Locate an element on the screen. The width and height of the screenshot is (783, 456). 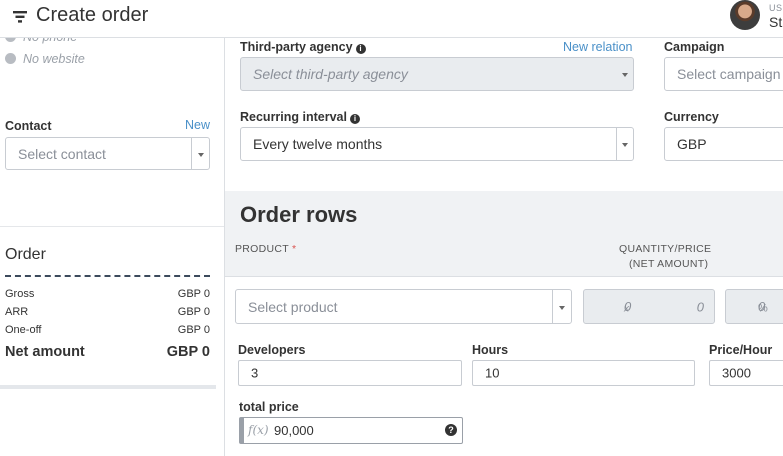
campaign-select: Select campaign is located at coordinates (723, 74).